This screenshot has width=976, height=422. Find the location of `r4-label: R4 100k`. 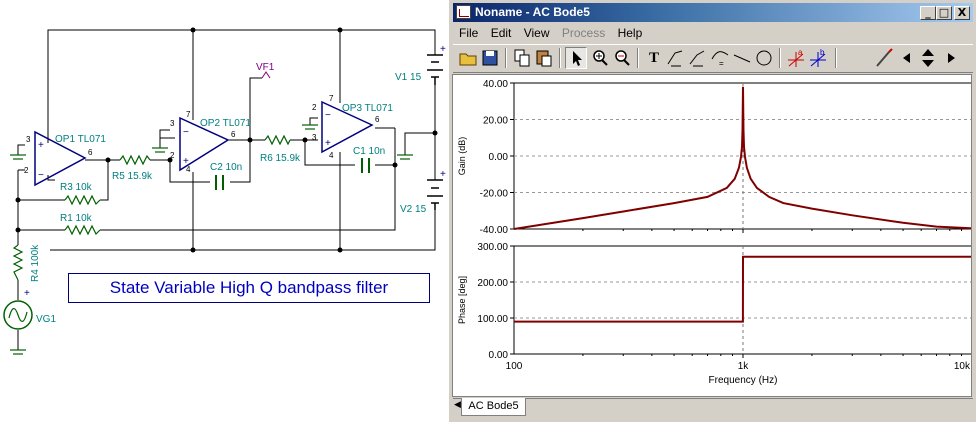

r4-label: R4 100k is located at coordinates (35, 263).